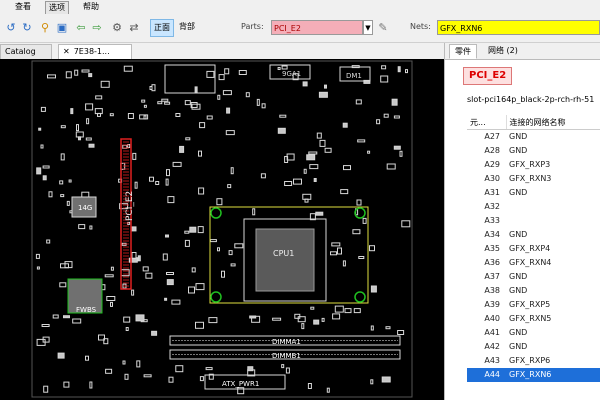 This screenshot has width=600, height=400. Describe the element at coordinates (368, 27) in the screenshot. I see `parts-dropdown-chevron-icon: ▼` at that location.